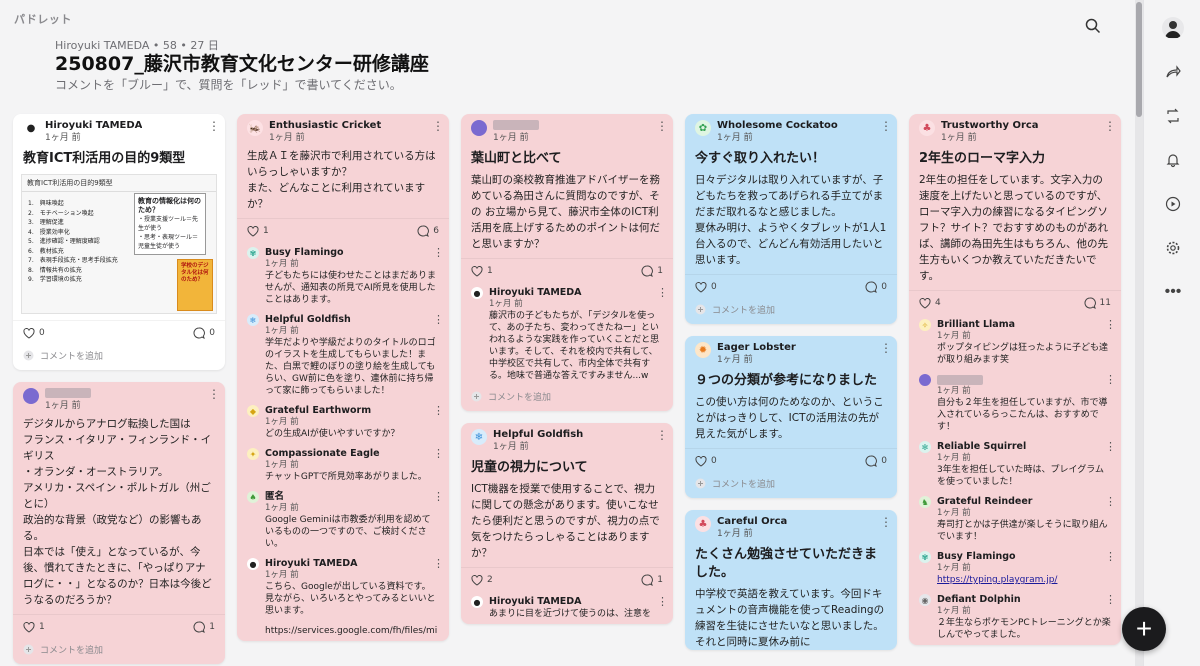 This screenshot has width=1200, height=666. I want to click on post-author-block: Eager Lobster 1ヶ月 前, so click(756, 354).